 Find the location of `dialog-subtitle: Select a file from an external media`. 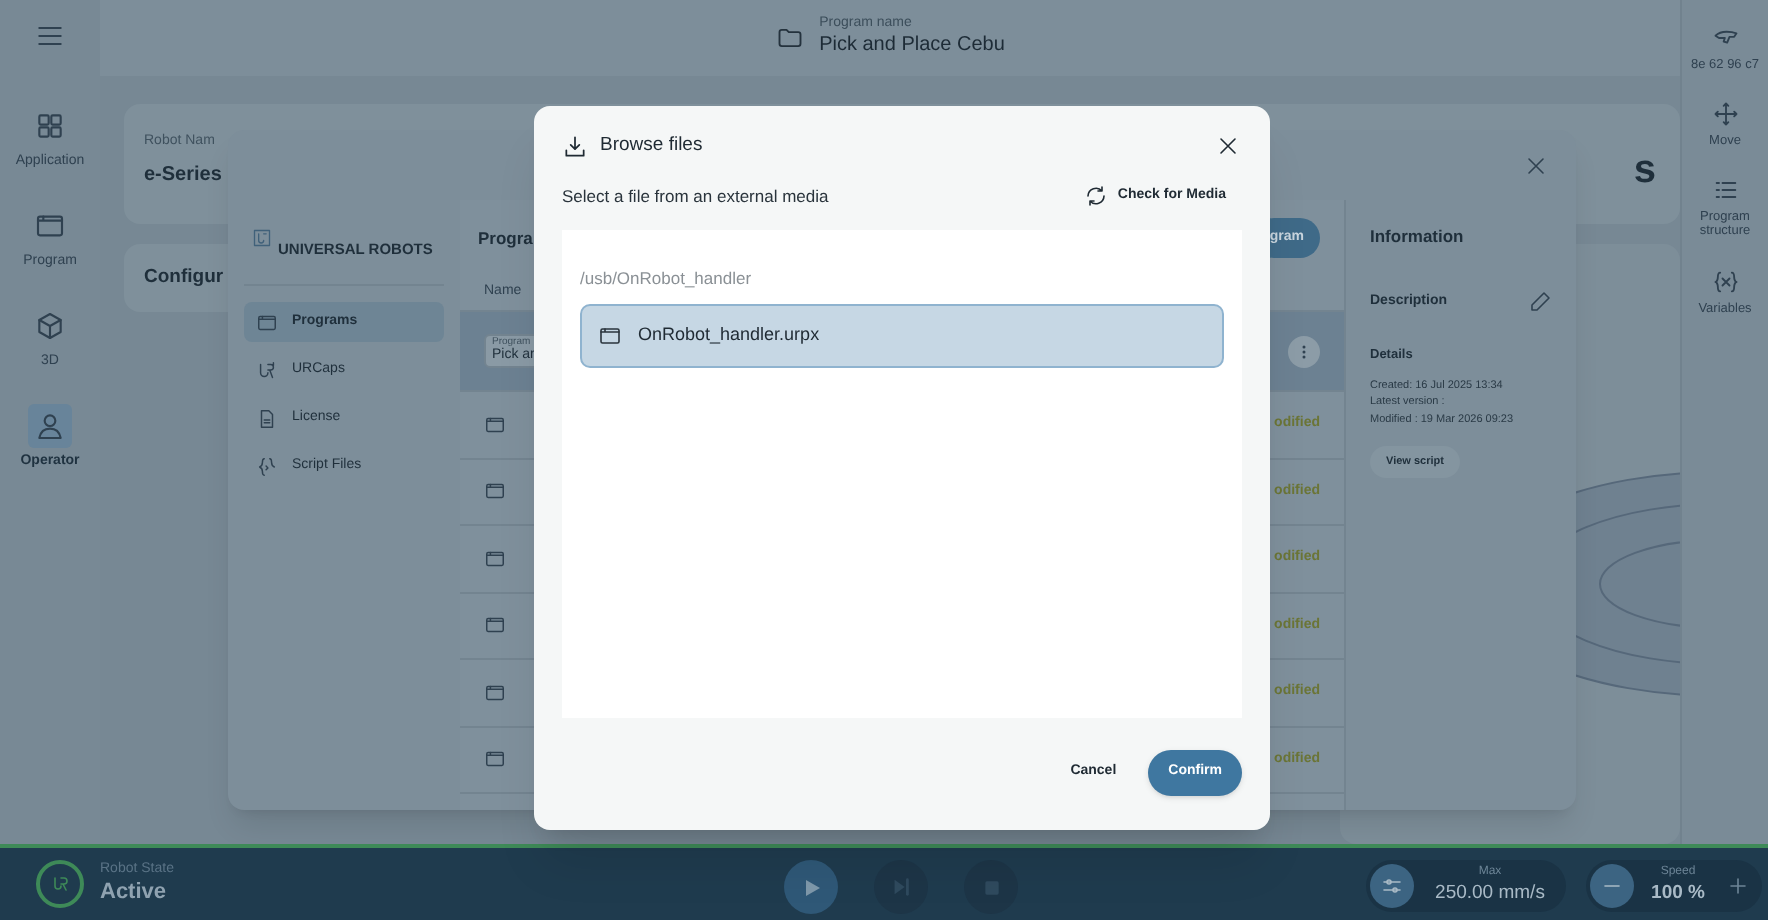

dialog-subtitle: Select a file from an external media is located at coordinates (695, 196).